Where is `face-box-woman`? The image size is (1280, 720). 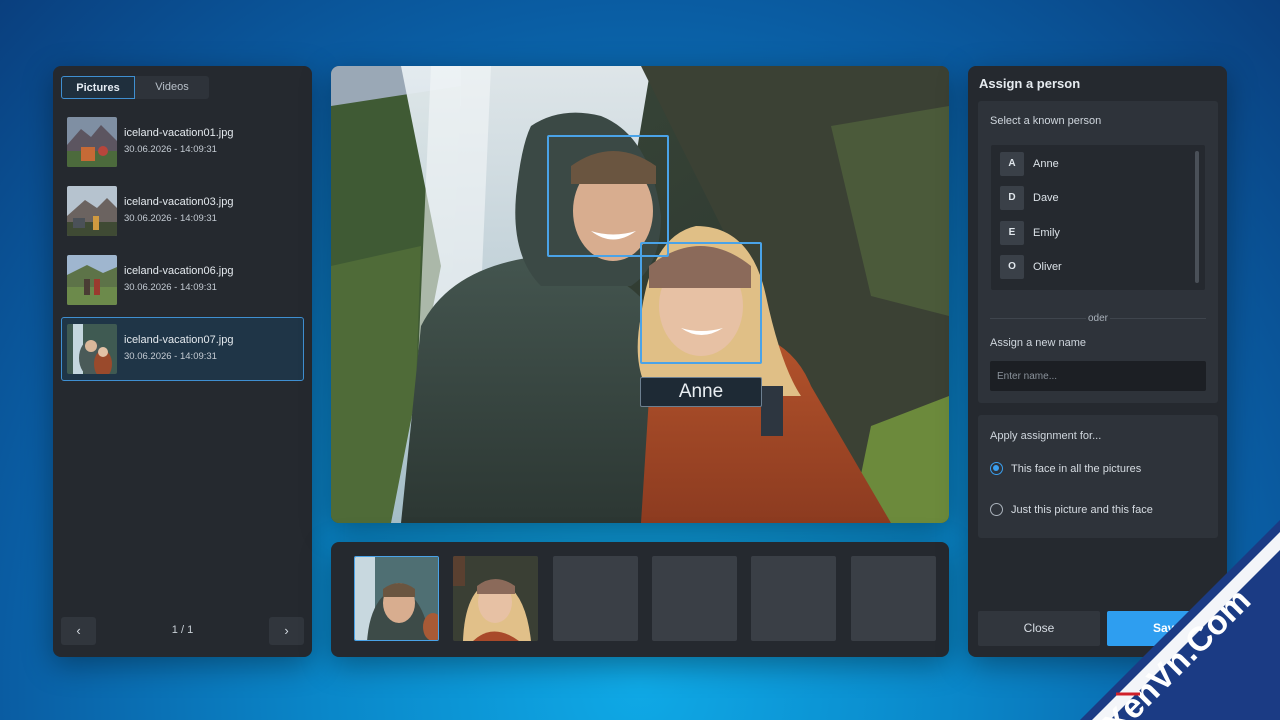 face-box-woman is located at coordinates (701, 303).